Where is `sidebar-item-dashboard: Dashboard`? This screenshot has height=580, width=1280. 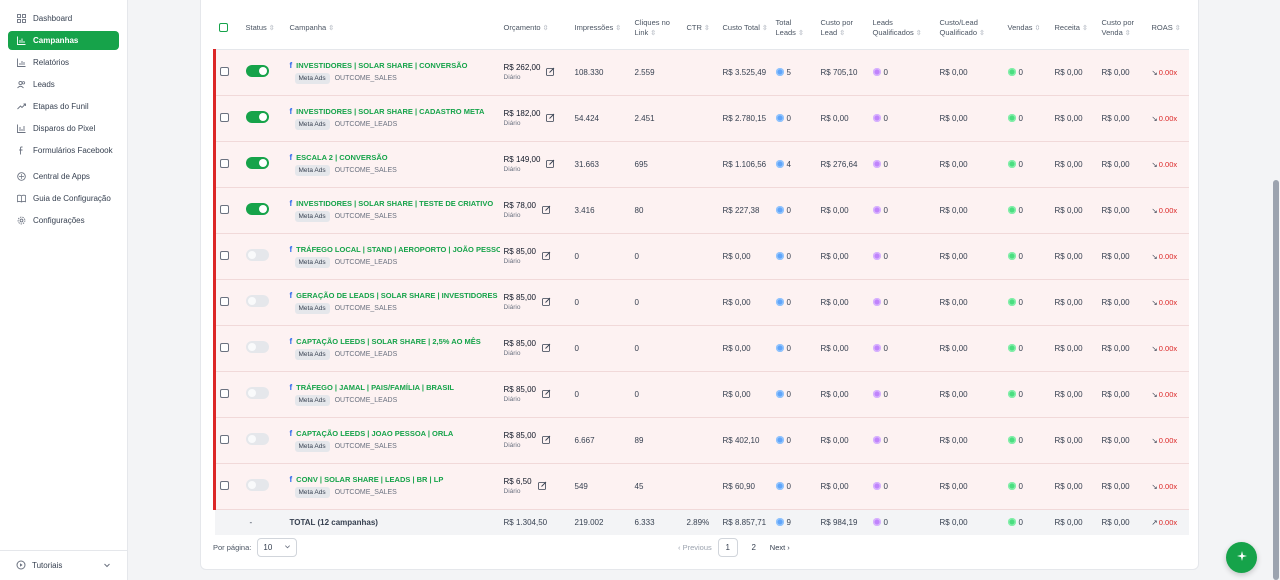
sidebar-item-dashboard: Dashboard is located at coordinates (63, 18).